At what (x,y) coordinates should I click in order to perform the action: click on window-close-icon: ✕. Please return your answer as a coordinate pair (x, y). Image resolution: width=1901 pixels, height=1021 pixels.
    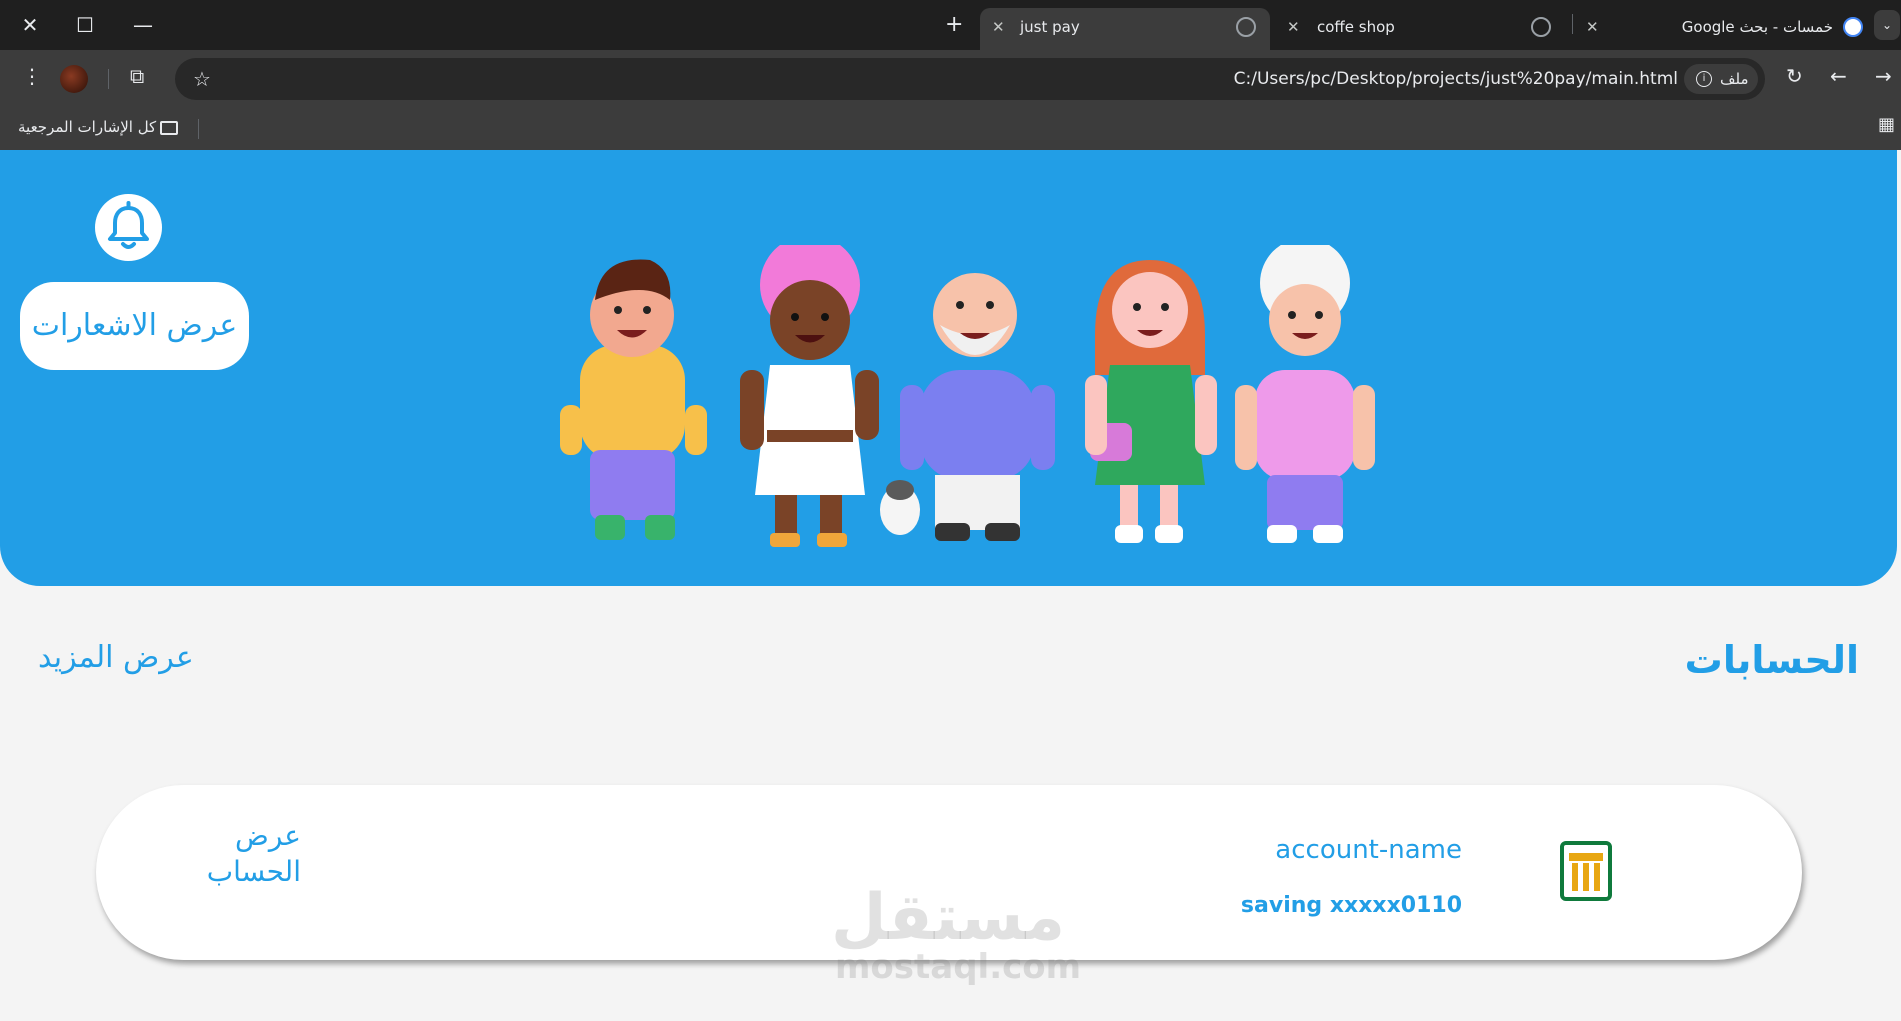
    Looking at the image, I should click on (30, 25).